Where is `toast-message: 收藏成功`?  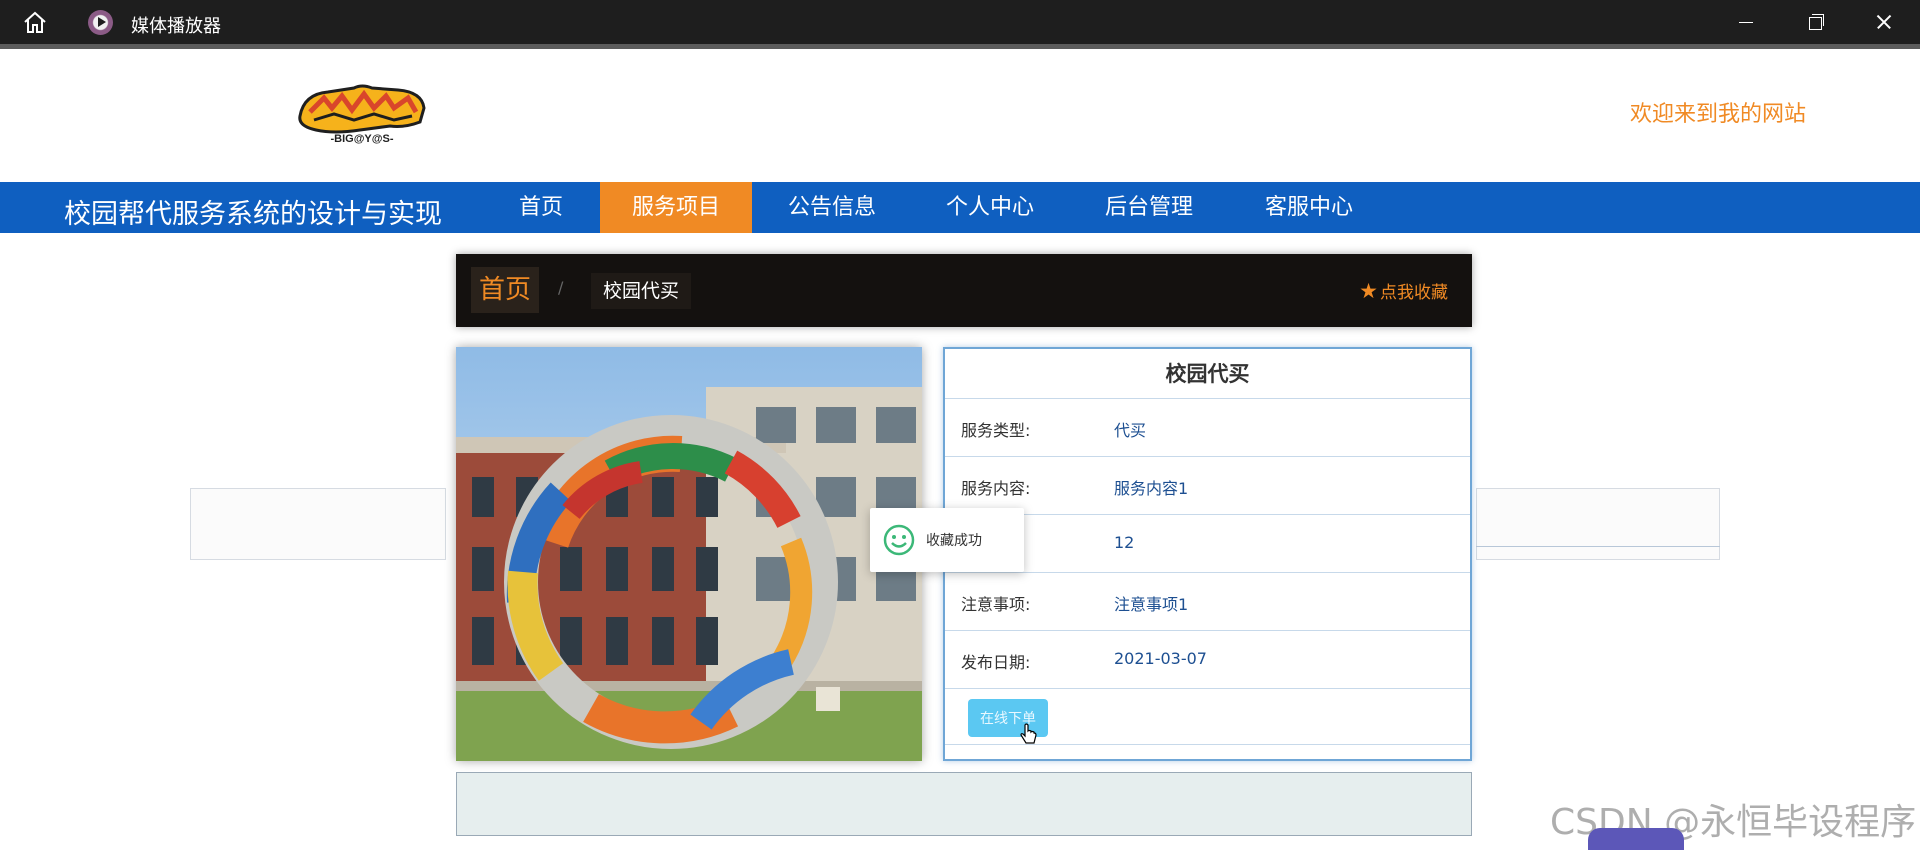 toast-message: 收藏成功 is located at coordinates (954, 541).